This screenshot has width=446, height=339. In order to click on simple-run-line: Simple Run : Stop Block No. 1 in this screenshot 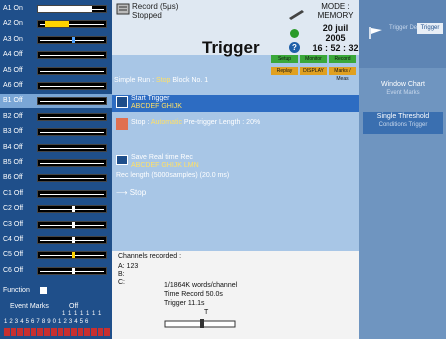, I will do `click(161, 80)`.